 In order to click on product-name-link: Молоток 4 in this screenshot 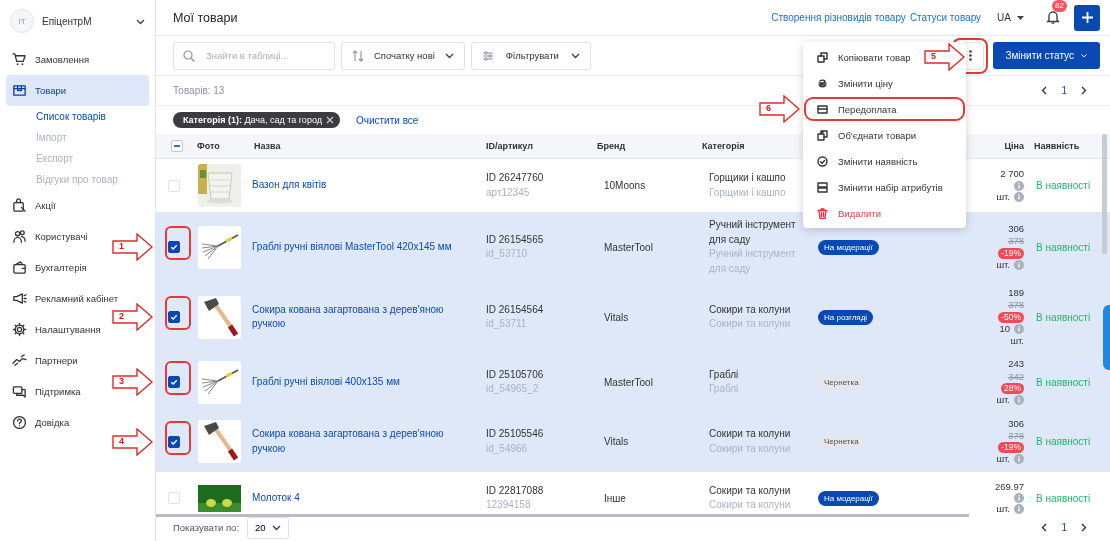, I will do `click(364, 498)`.